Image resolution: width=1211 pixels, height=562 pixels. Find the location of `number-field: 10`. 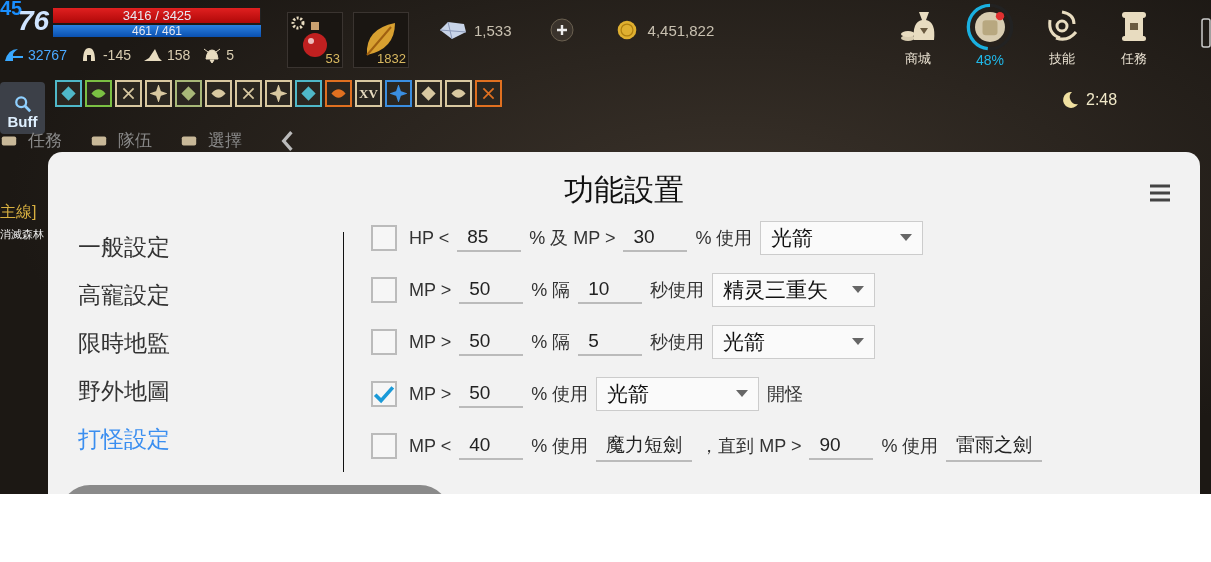

number-field: 10 is located at coordinates (610, 290).